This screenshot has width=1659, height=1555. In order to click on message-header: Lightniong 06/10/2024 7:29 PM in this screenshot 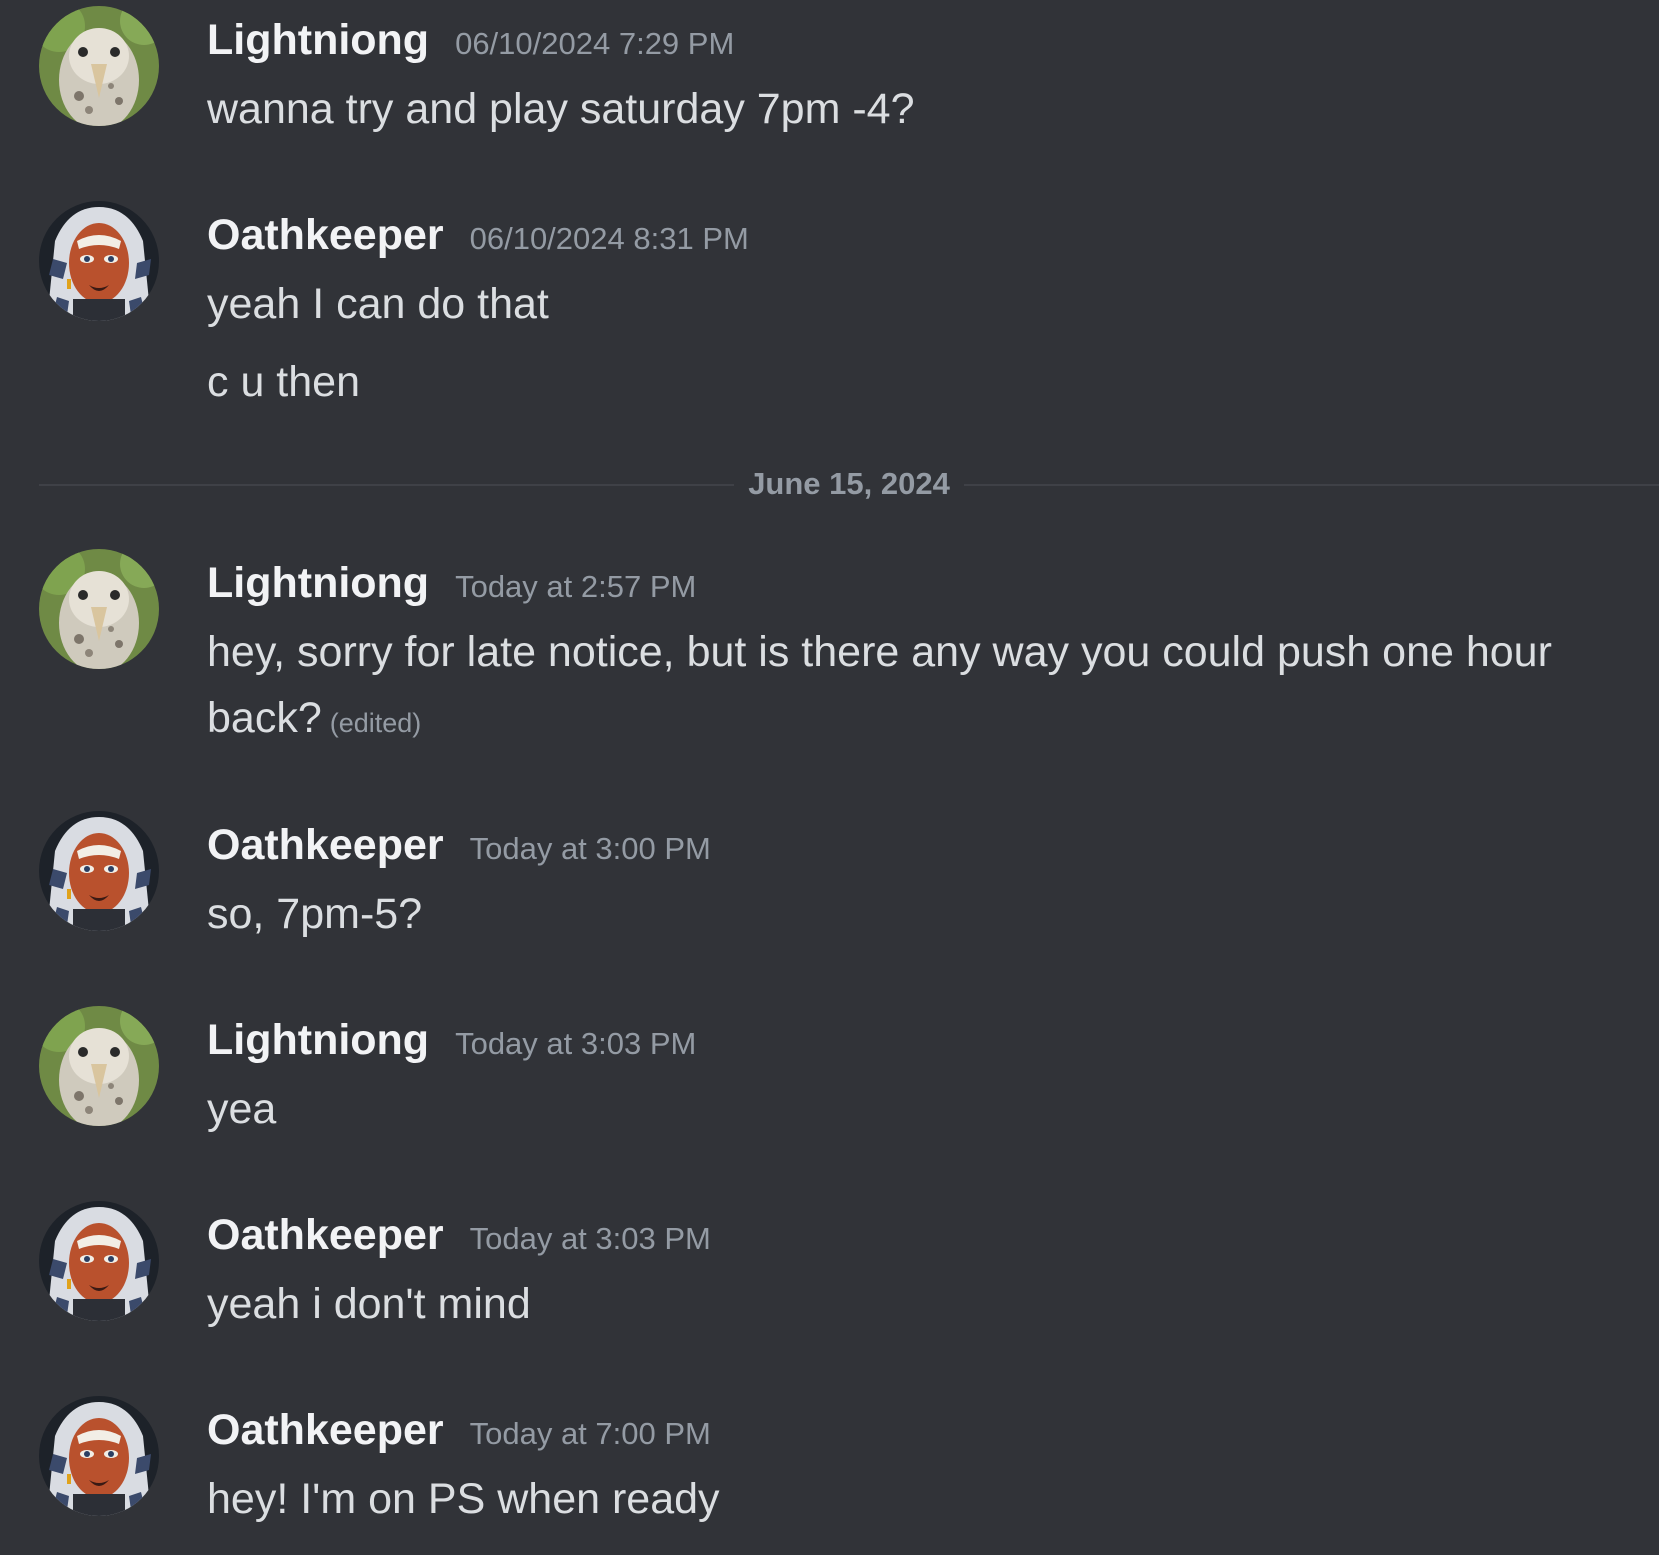, I will do `click(925, 40)`.